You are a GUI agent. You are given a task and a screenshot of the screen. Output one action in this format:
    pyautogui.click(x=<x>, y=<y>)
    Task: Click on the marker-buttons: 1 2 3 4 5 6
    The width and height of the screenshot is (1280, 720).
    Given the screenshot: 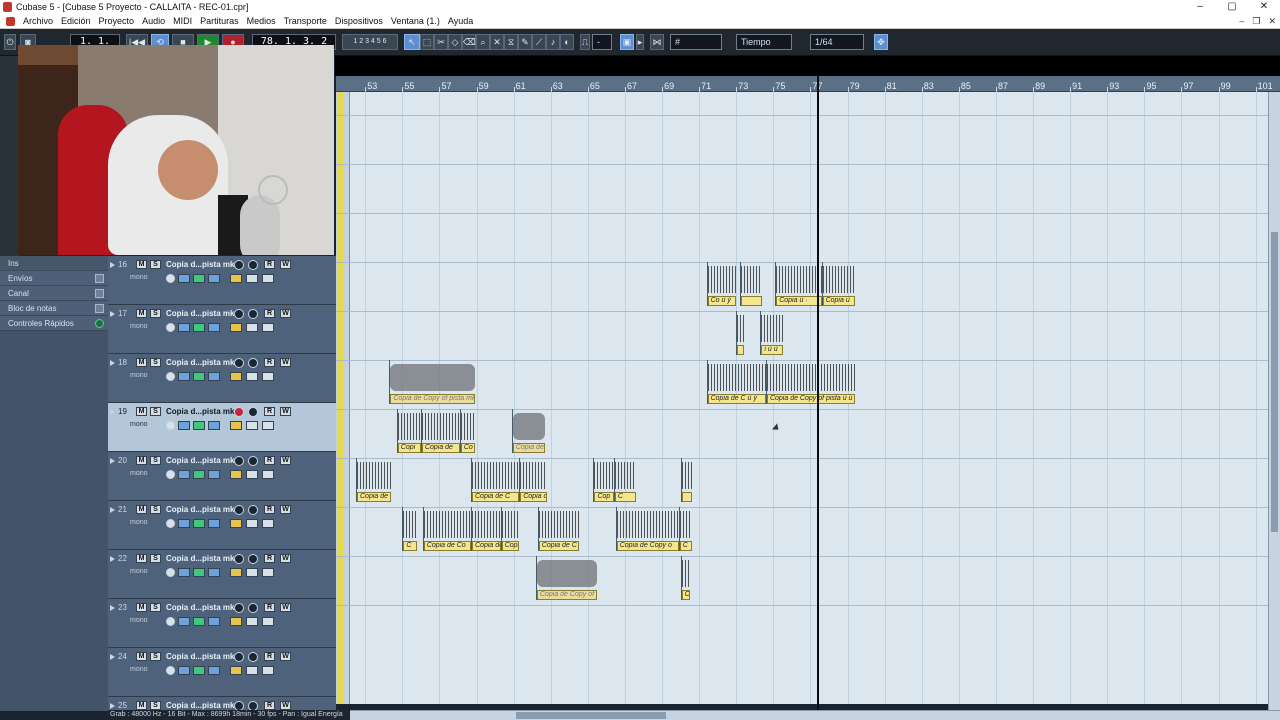 What is the action you would take?
    pyautogui.click(x=370, y=42)
    